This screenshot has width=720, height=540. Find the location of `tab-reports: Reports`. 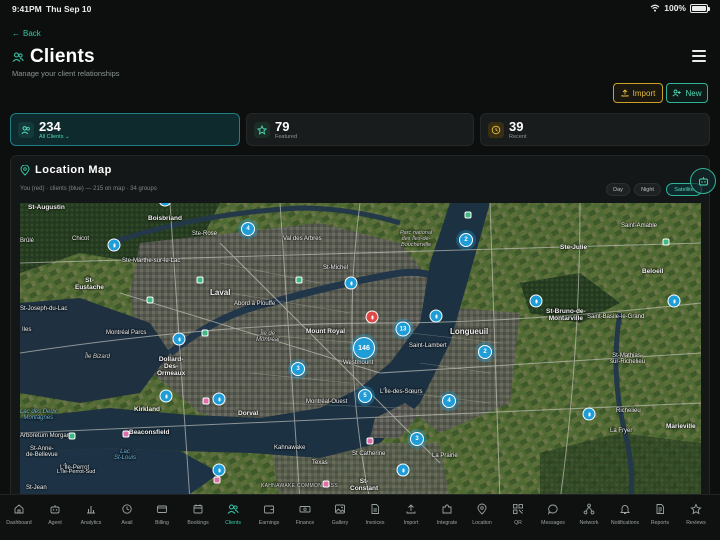

tab-reports: Reports is located at coordinates (660, 517).